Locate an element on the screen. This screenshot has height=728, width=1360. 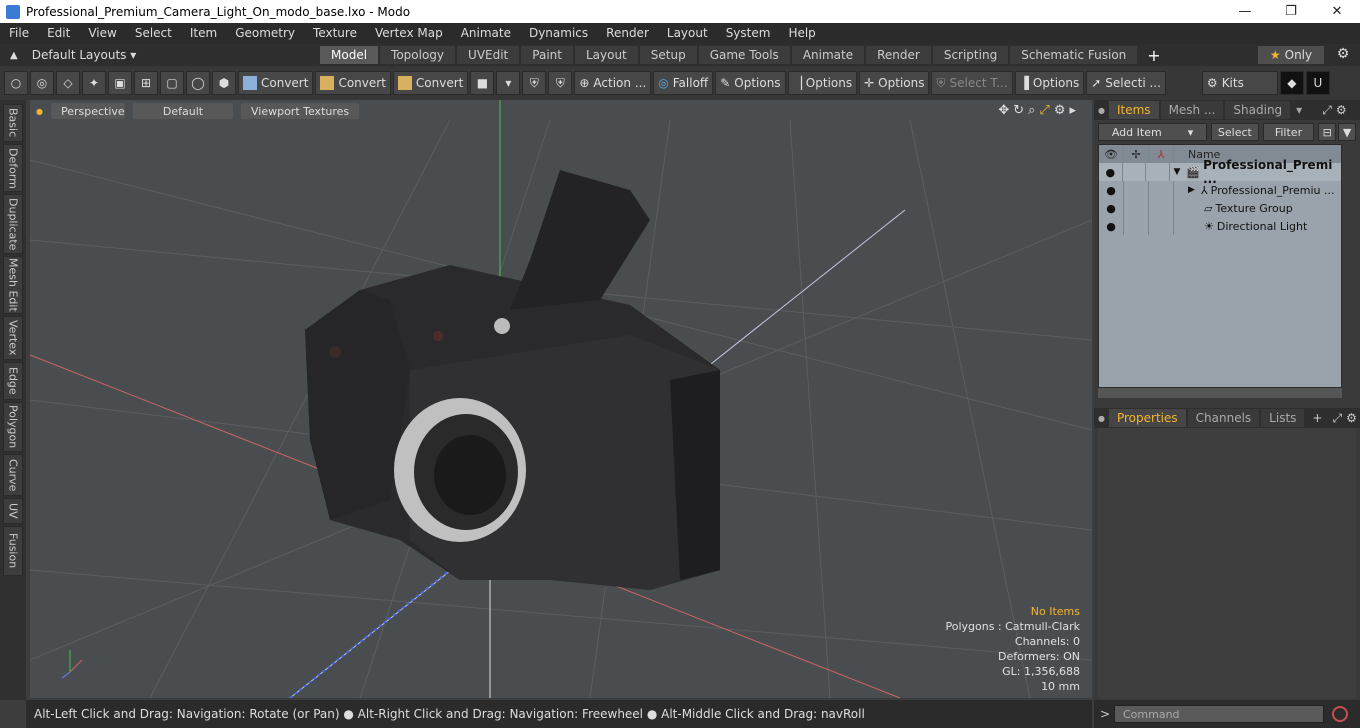
tab-model: Model is located at coordinates (349, 55).